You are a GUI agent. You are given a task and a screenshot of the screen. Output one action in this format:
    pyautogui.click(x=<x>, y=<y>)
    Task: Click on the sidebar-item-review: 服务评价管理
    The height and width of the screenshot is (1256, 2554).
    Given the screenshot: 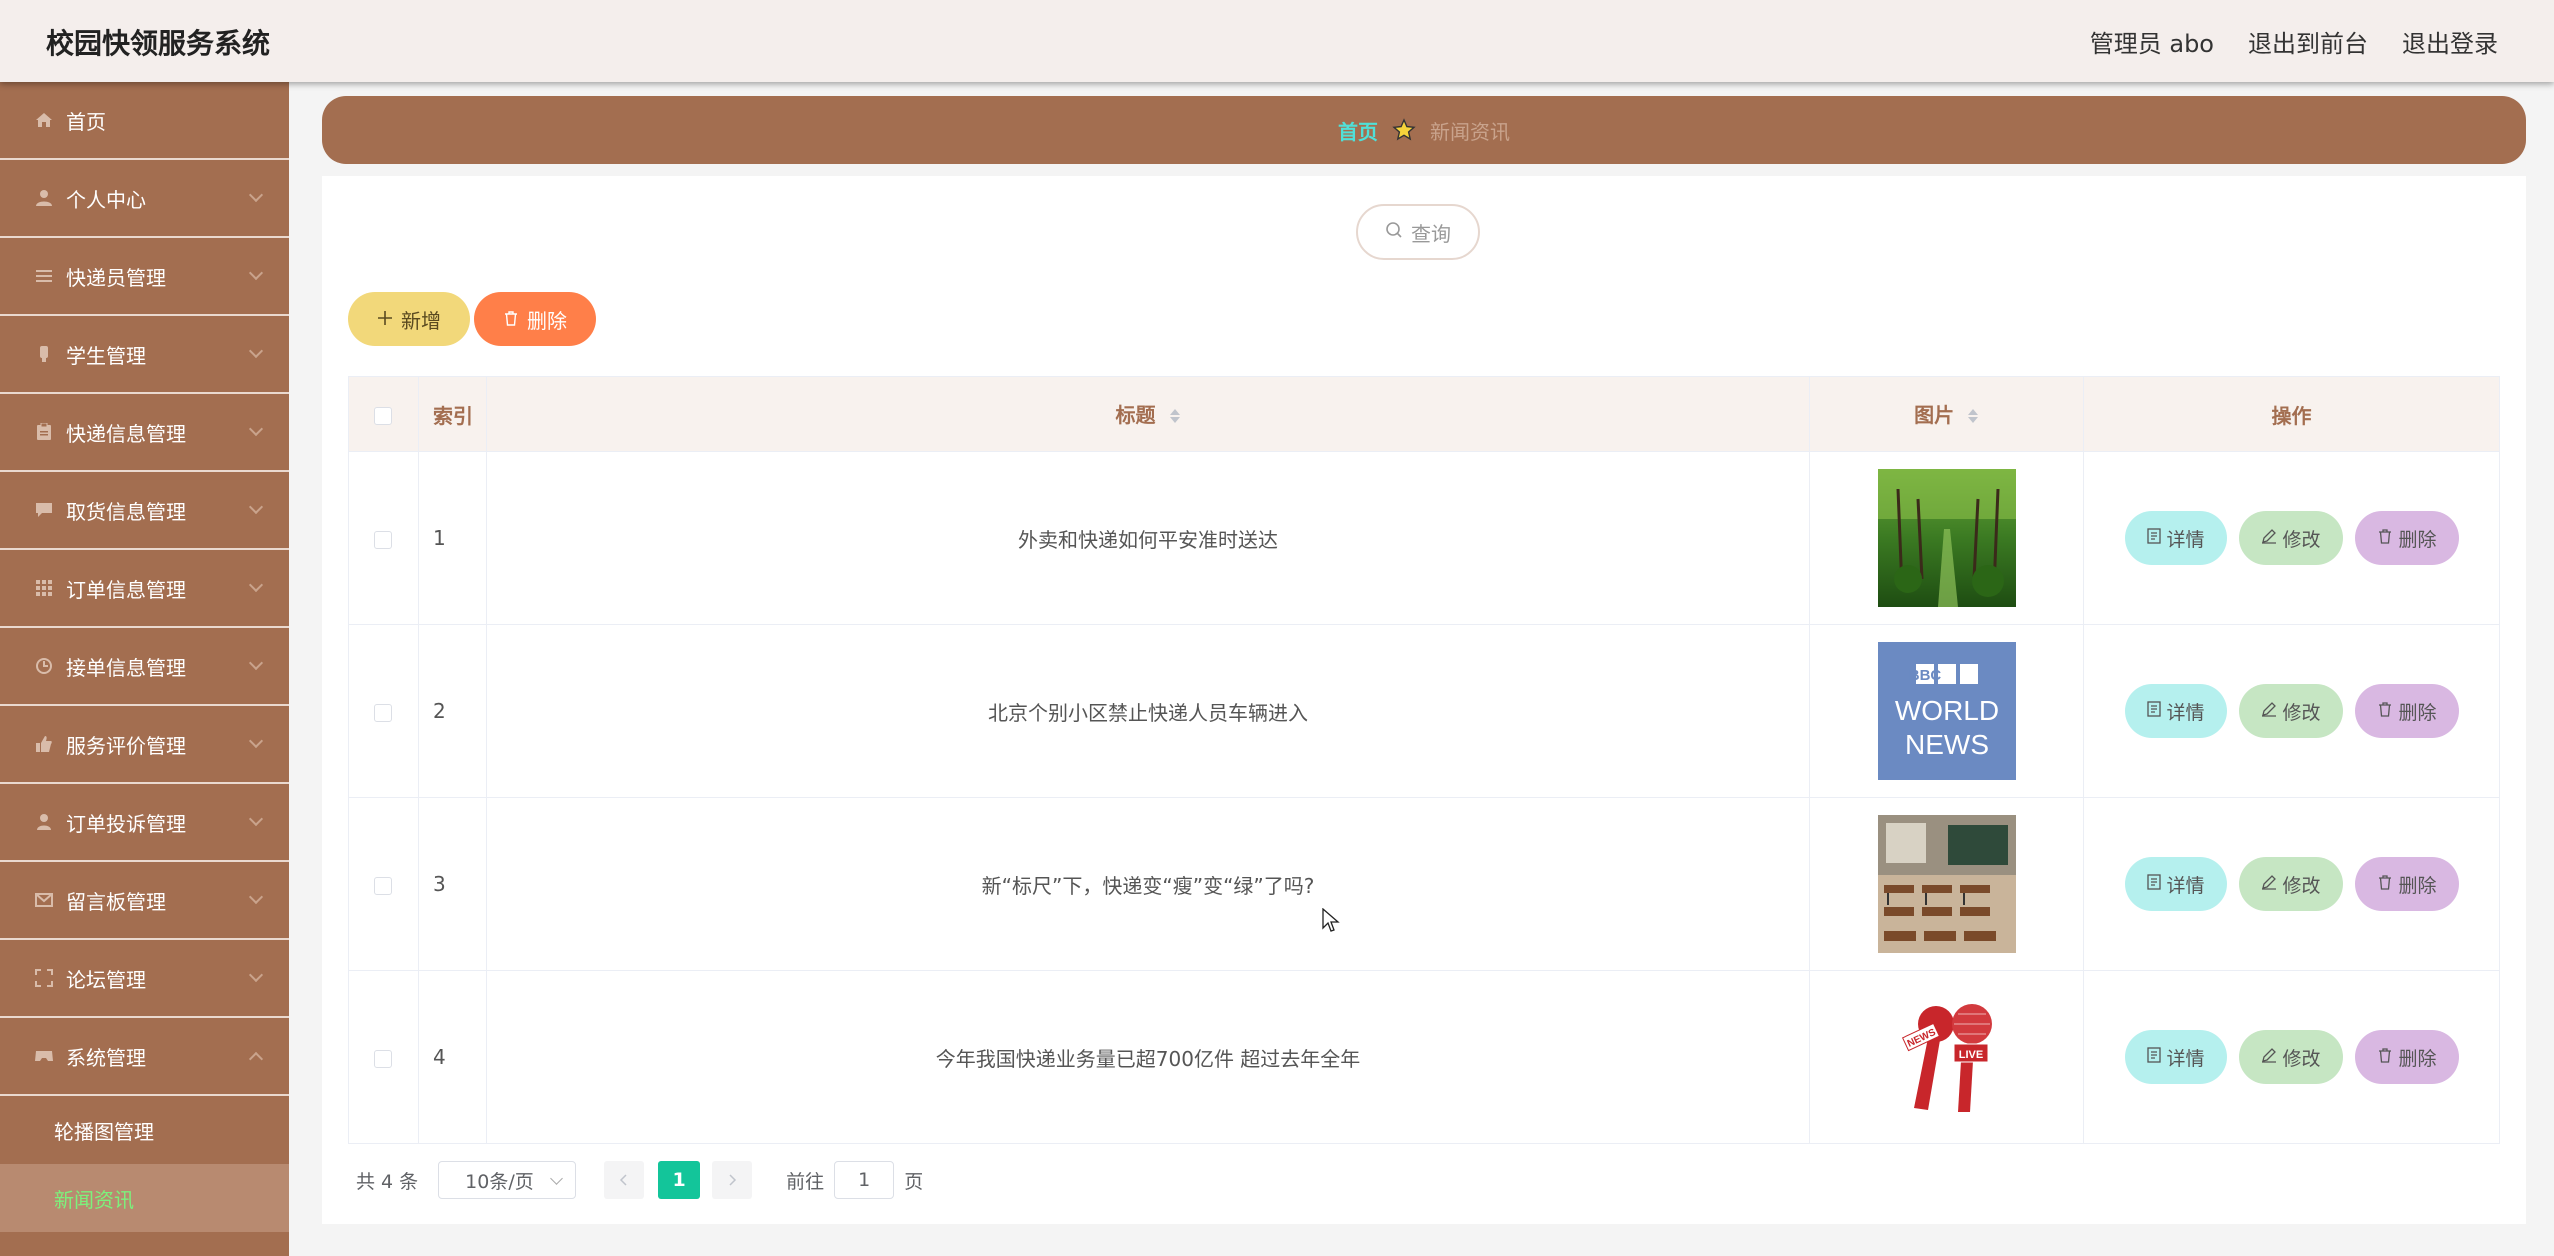 What is the action you would take?
    pyautogui.click(x=144, y=745)
    